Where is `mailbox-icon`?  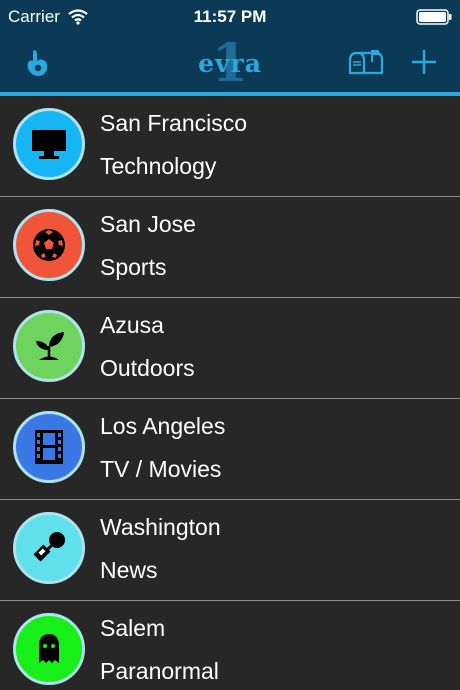 mailbox-icon is located at coordinates (366, 63).